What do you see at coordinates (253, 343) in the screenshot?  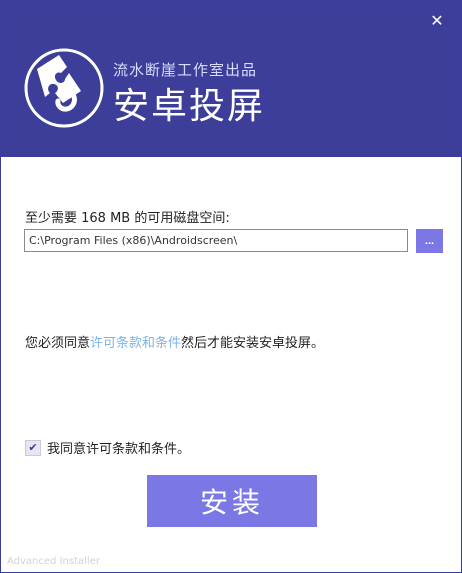 I see `license-suffix: 然后才能安装安卓投屏。` at bounding box center [253, 343].